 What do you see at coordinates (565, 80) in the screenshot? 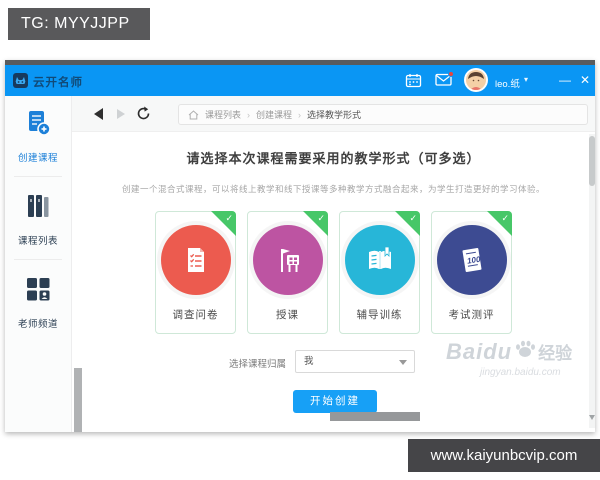
I see `minimize-button: —` at bounding box center [565, 80].